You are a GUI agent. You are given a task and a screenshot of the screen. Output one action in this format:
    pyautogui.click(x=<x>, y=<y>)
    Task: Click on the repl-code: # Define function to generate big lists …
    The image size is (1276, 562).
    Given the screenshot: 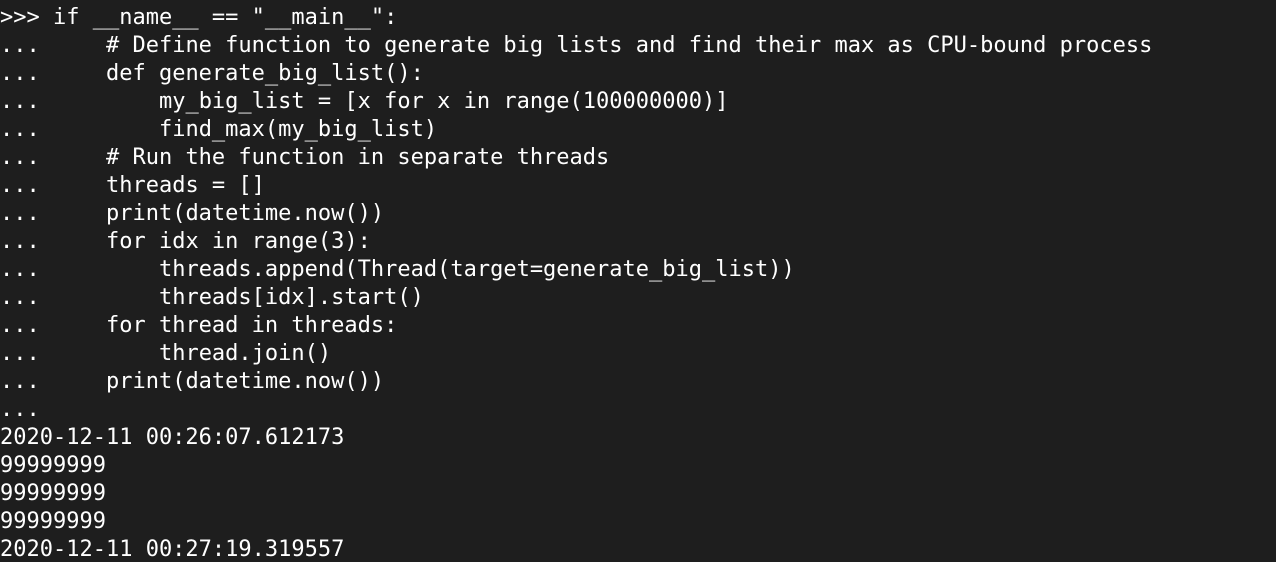 What is the action you would take?
    pyautogui.click(x=629, y=45)
    